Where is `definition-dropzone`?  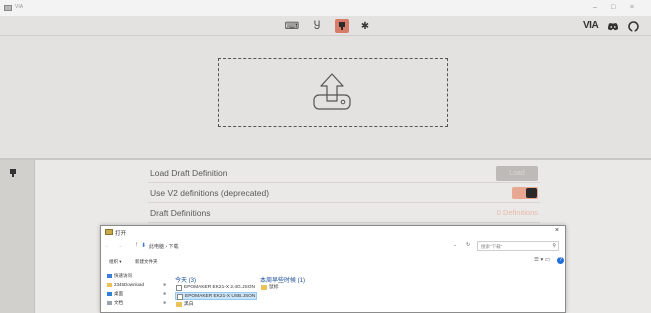 definition-dropzone is located at coordinates (333, 92).